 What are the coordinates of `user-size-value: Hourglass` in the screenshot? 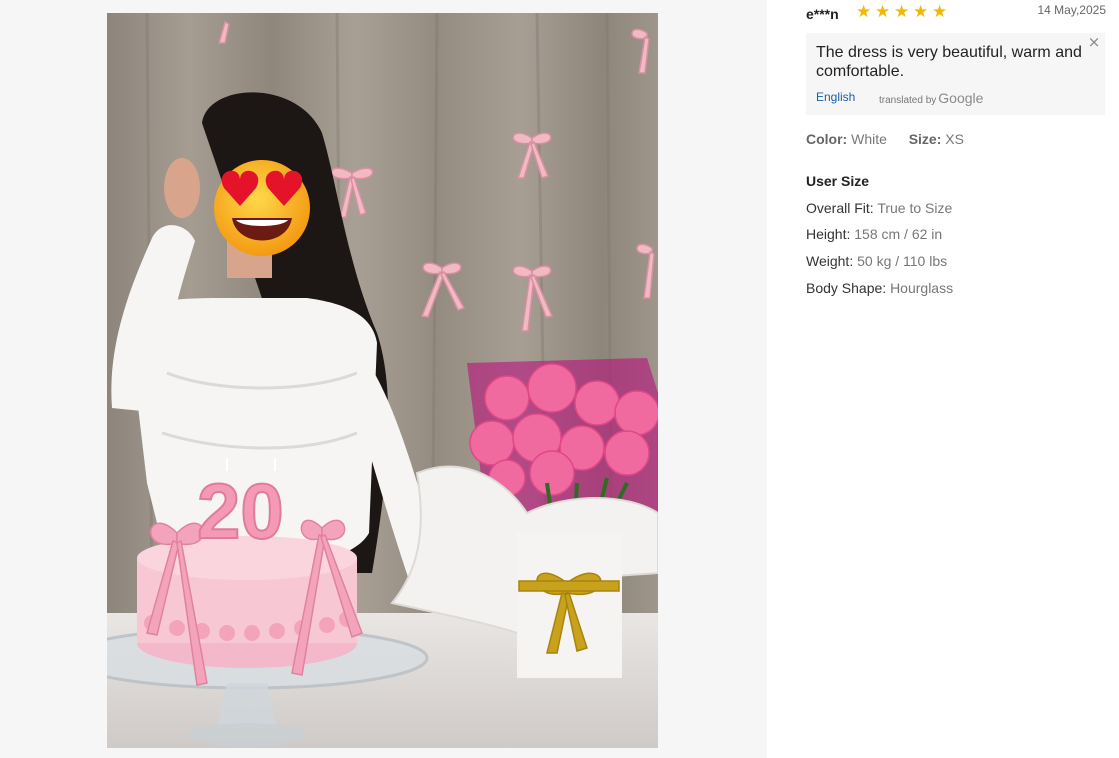 It's located at (922, 288).